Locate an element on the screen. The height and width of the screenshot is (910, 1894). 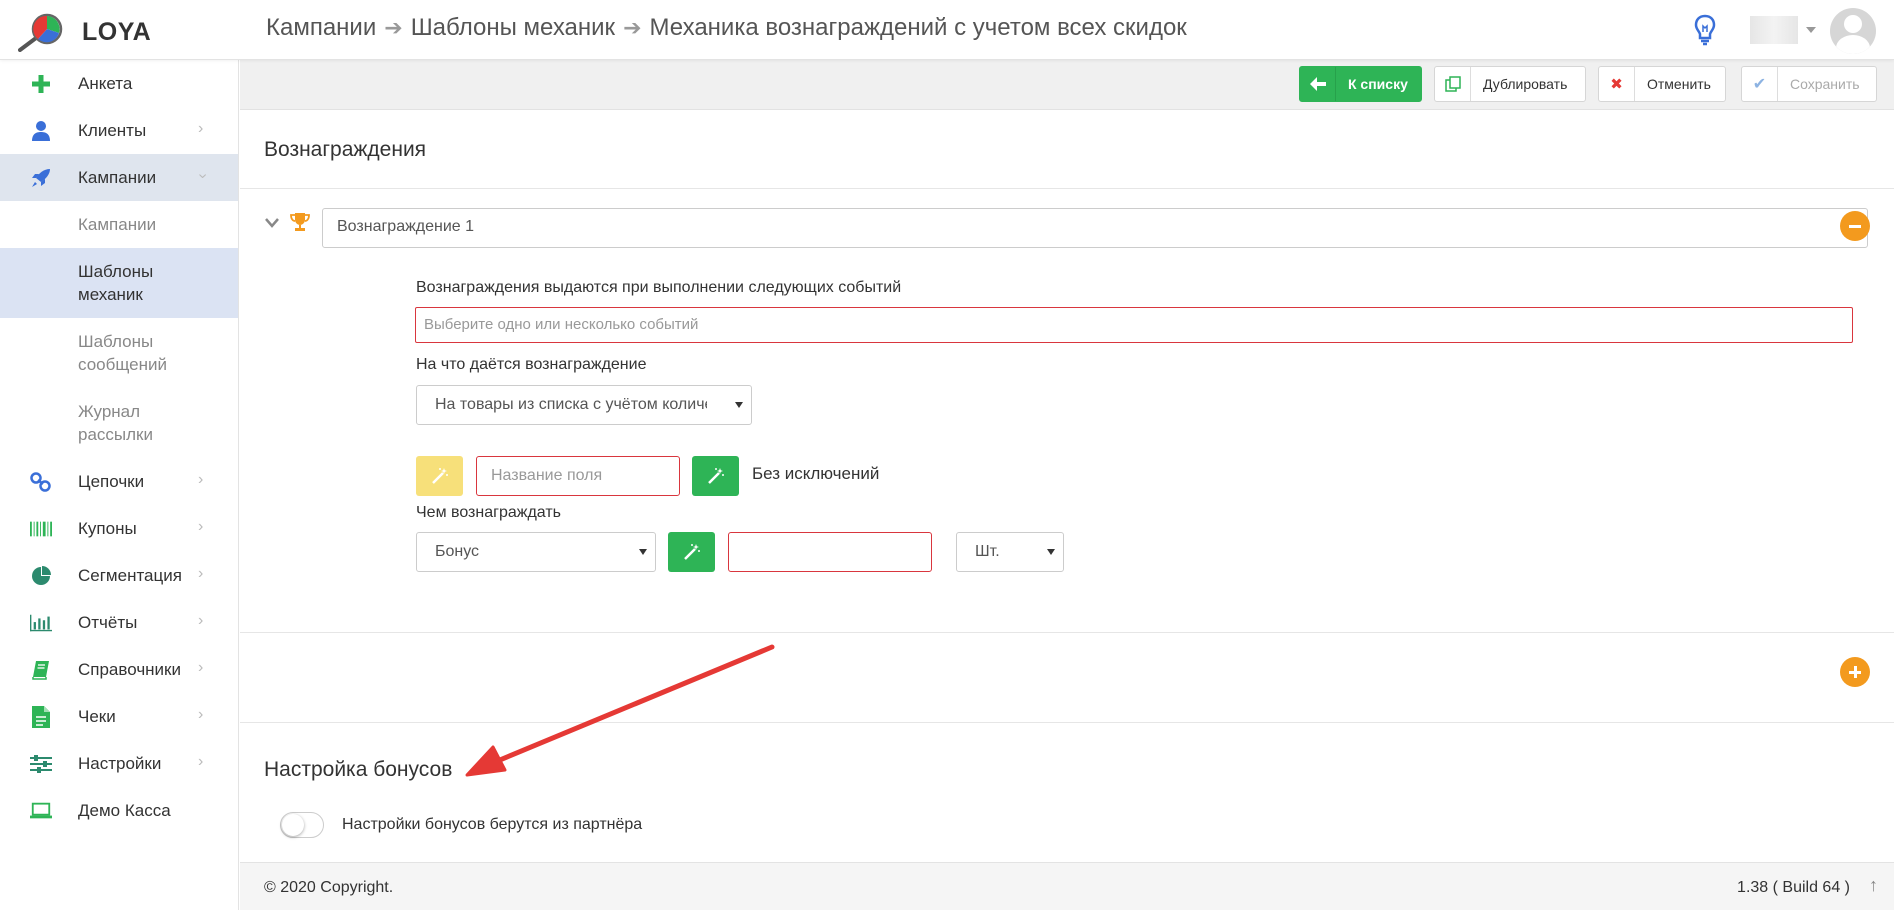
lightbulb-icon is located at coordinates (1705, 30).